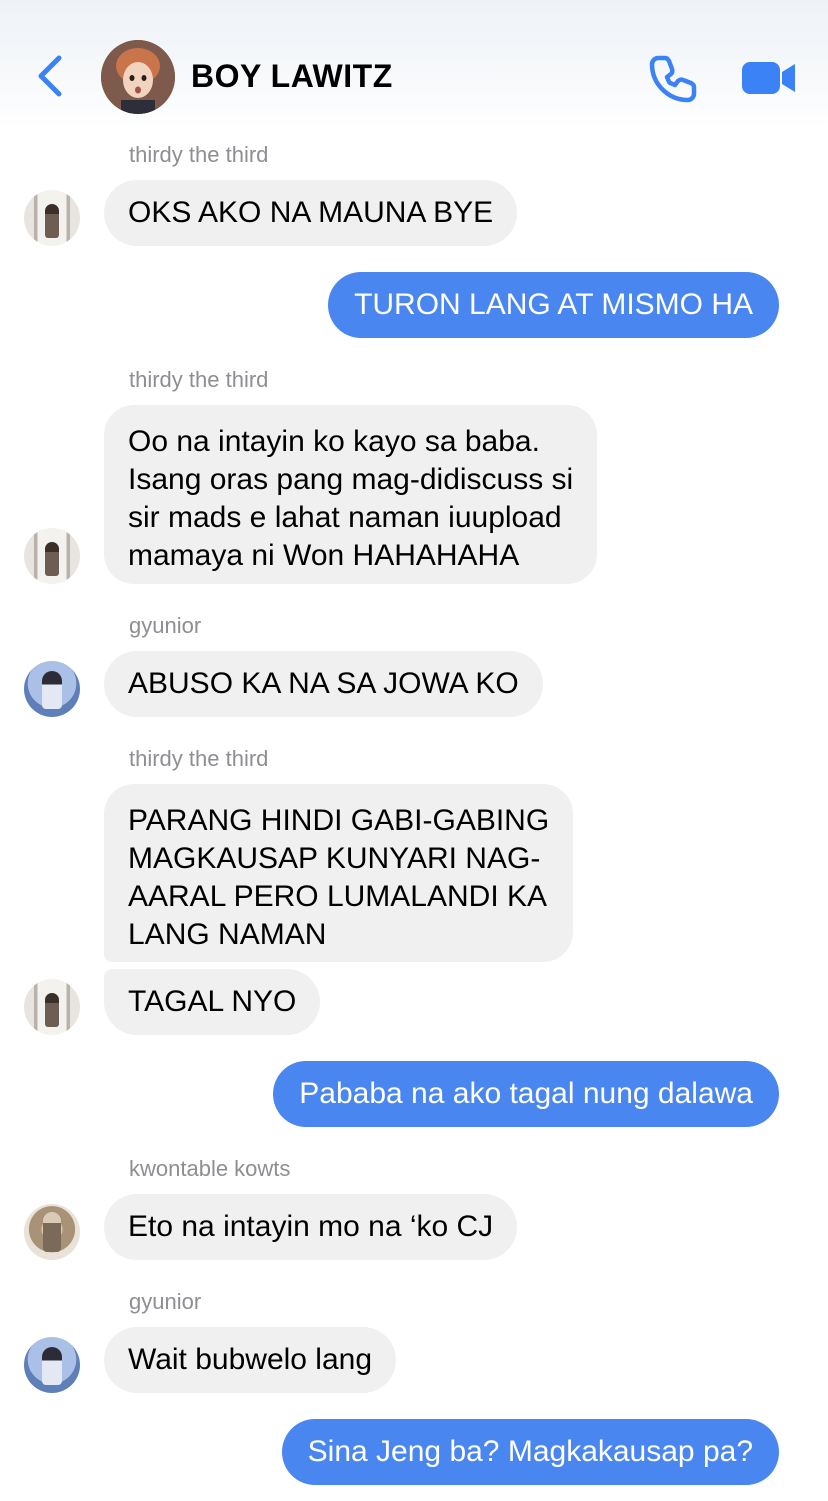  What do you see at coordinates (339, 820) in the screenshot?
I see `message-text-line: PARANG HINDI GABI-GABING` at bounding box center [339, 820].